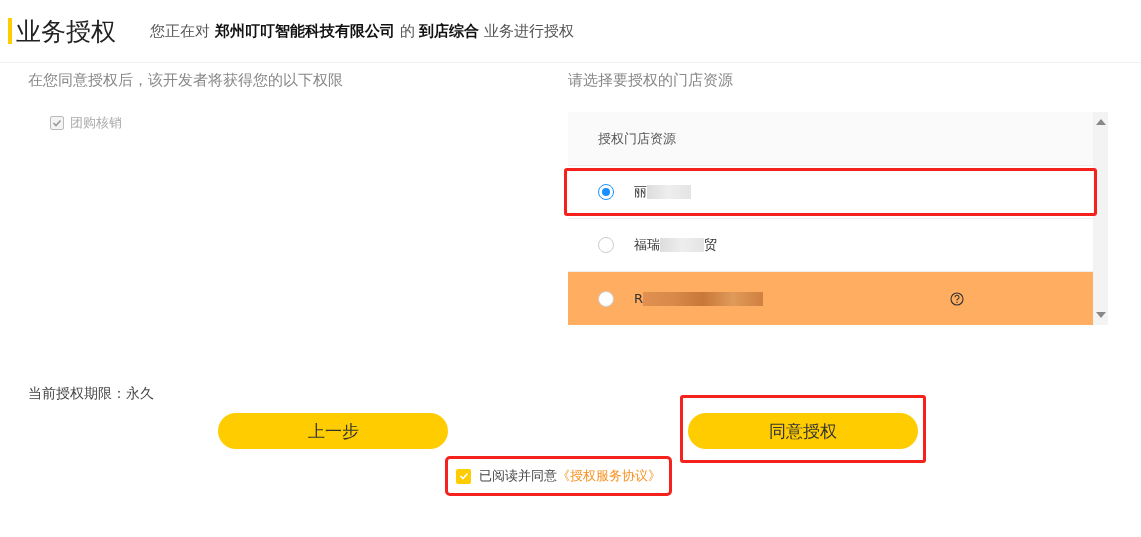 Image resolution: width=1141 pixels, height=537 pixels. I want to click on scroll-down-icon, so click(1100, 315).